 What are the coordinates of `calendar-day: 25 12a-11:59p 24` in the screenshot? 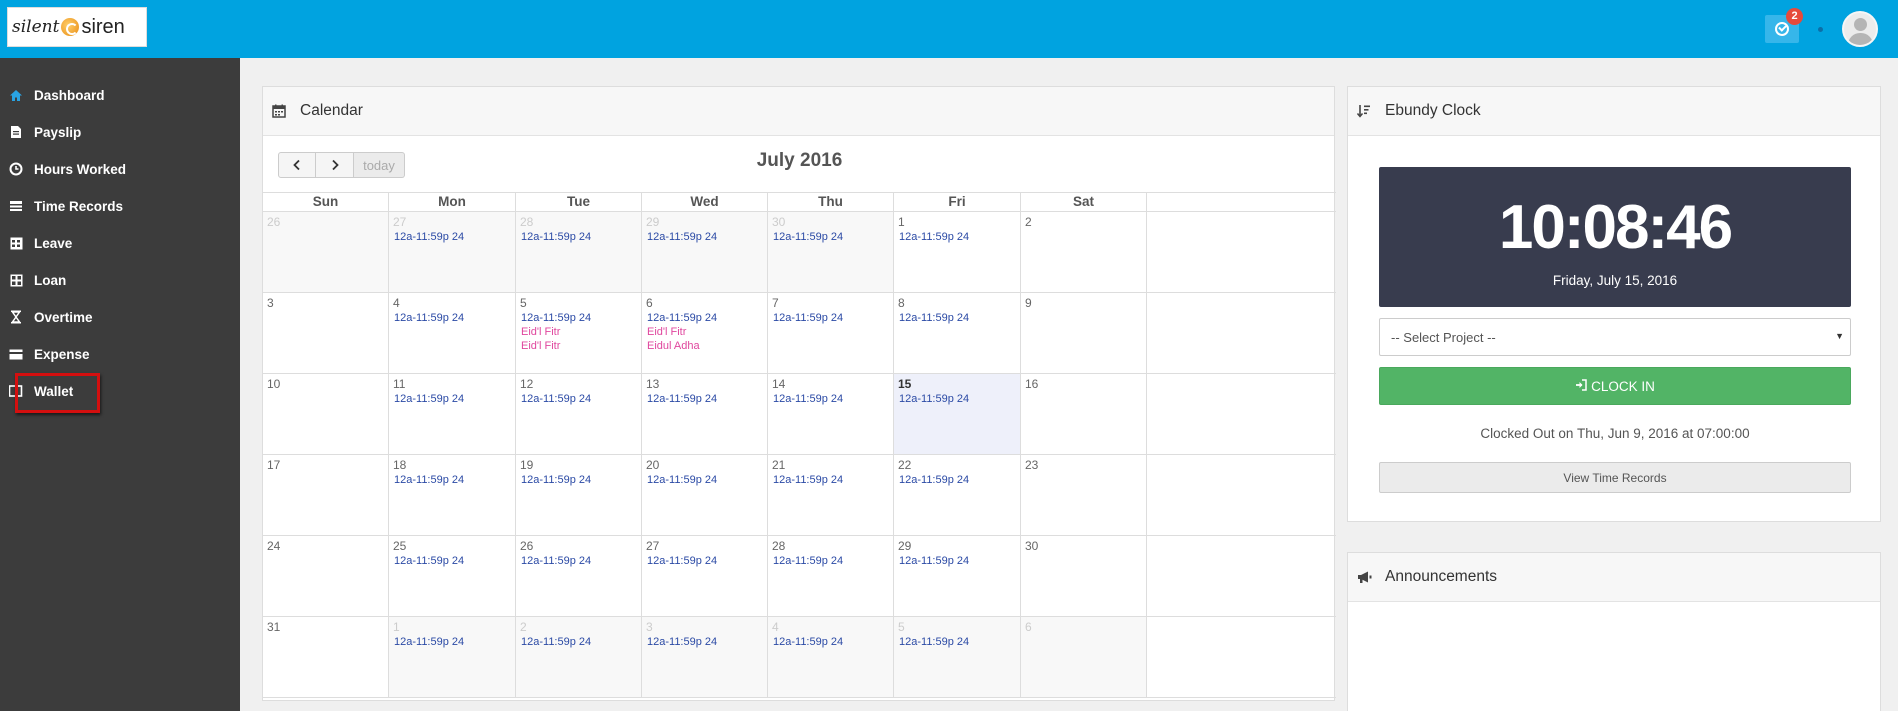 It's located at (452, 576).